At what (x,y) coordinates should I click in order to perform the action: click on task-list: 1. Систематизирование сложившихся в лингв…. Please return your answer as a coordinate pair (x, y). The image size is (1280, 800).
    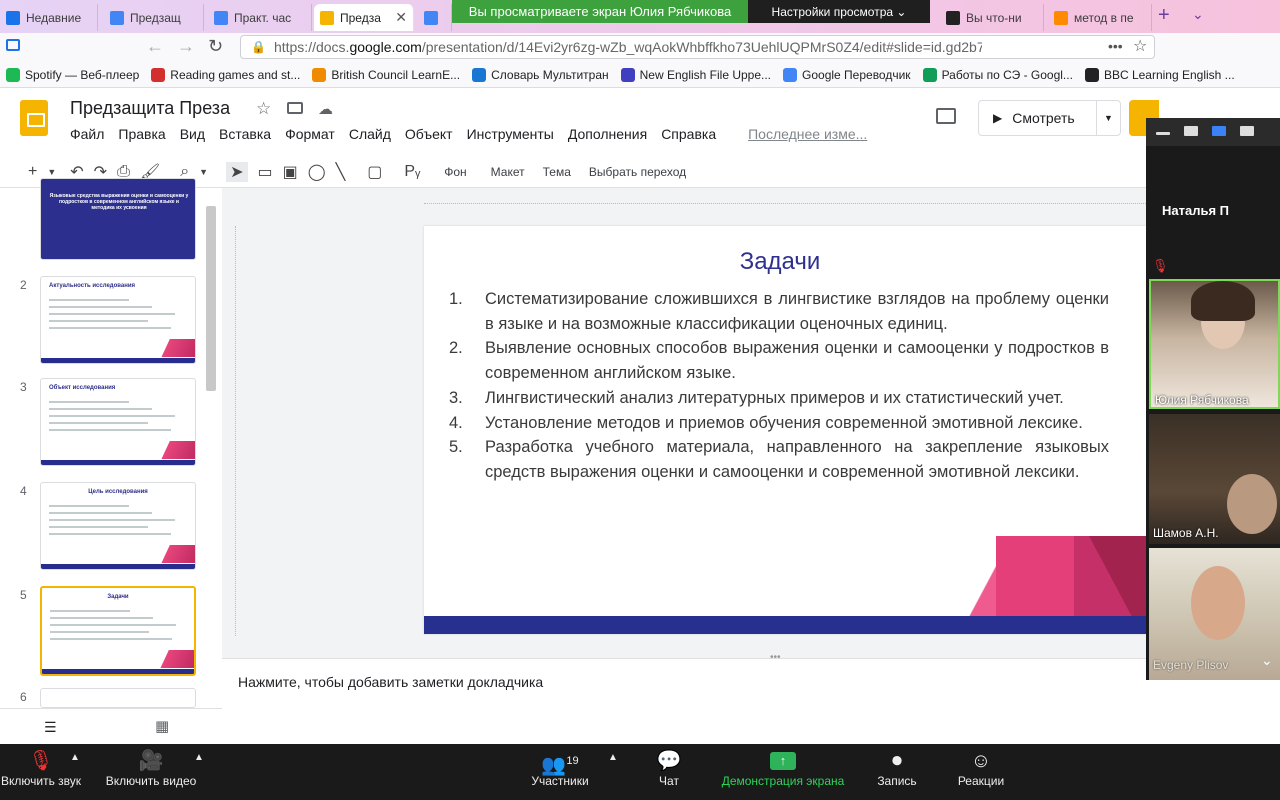
    Looking at the image, I should click on (779, 386).